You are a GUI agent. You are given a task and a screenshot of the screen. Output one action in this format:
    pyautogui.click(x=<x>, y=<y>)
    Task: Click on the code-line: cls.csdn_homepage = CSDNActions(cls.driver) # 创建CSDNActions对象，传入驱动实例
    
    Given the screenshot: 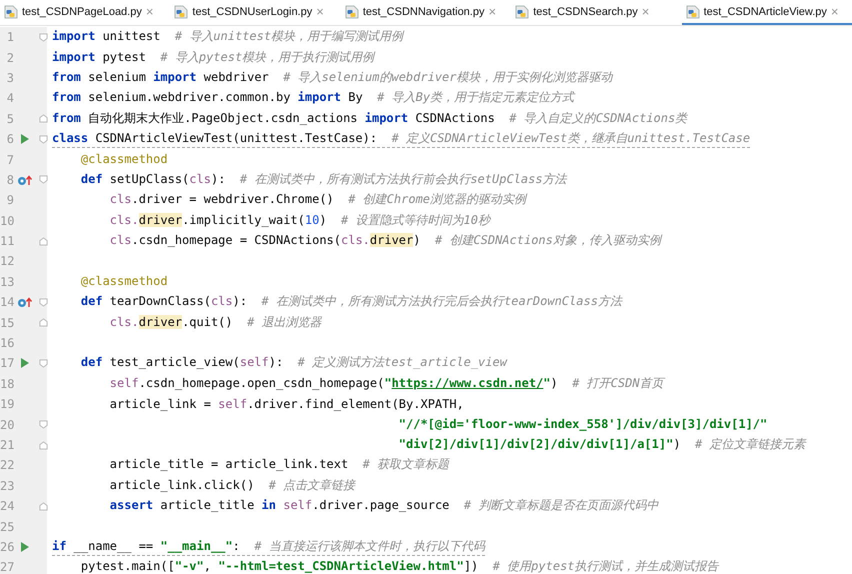 What is the action you would take?
    pyautogui.click(x=384, y=241)
    